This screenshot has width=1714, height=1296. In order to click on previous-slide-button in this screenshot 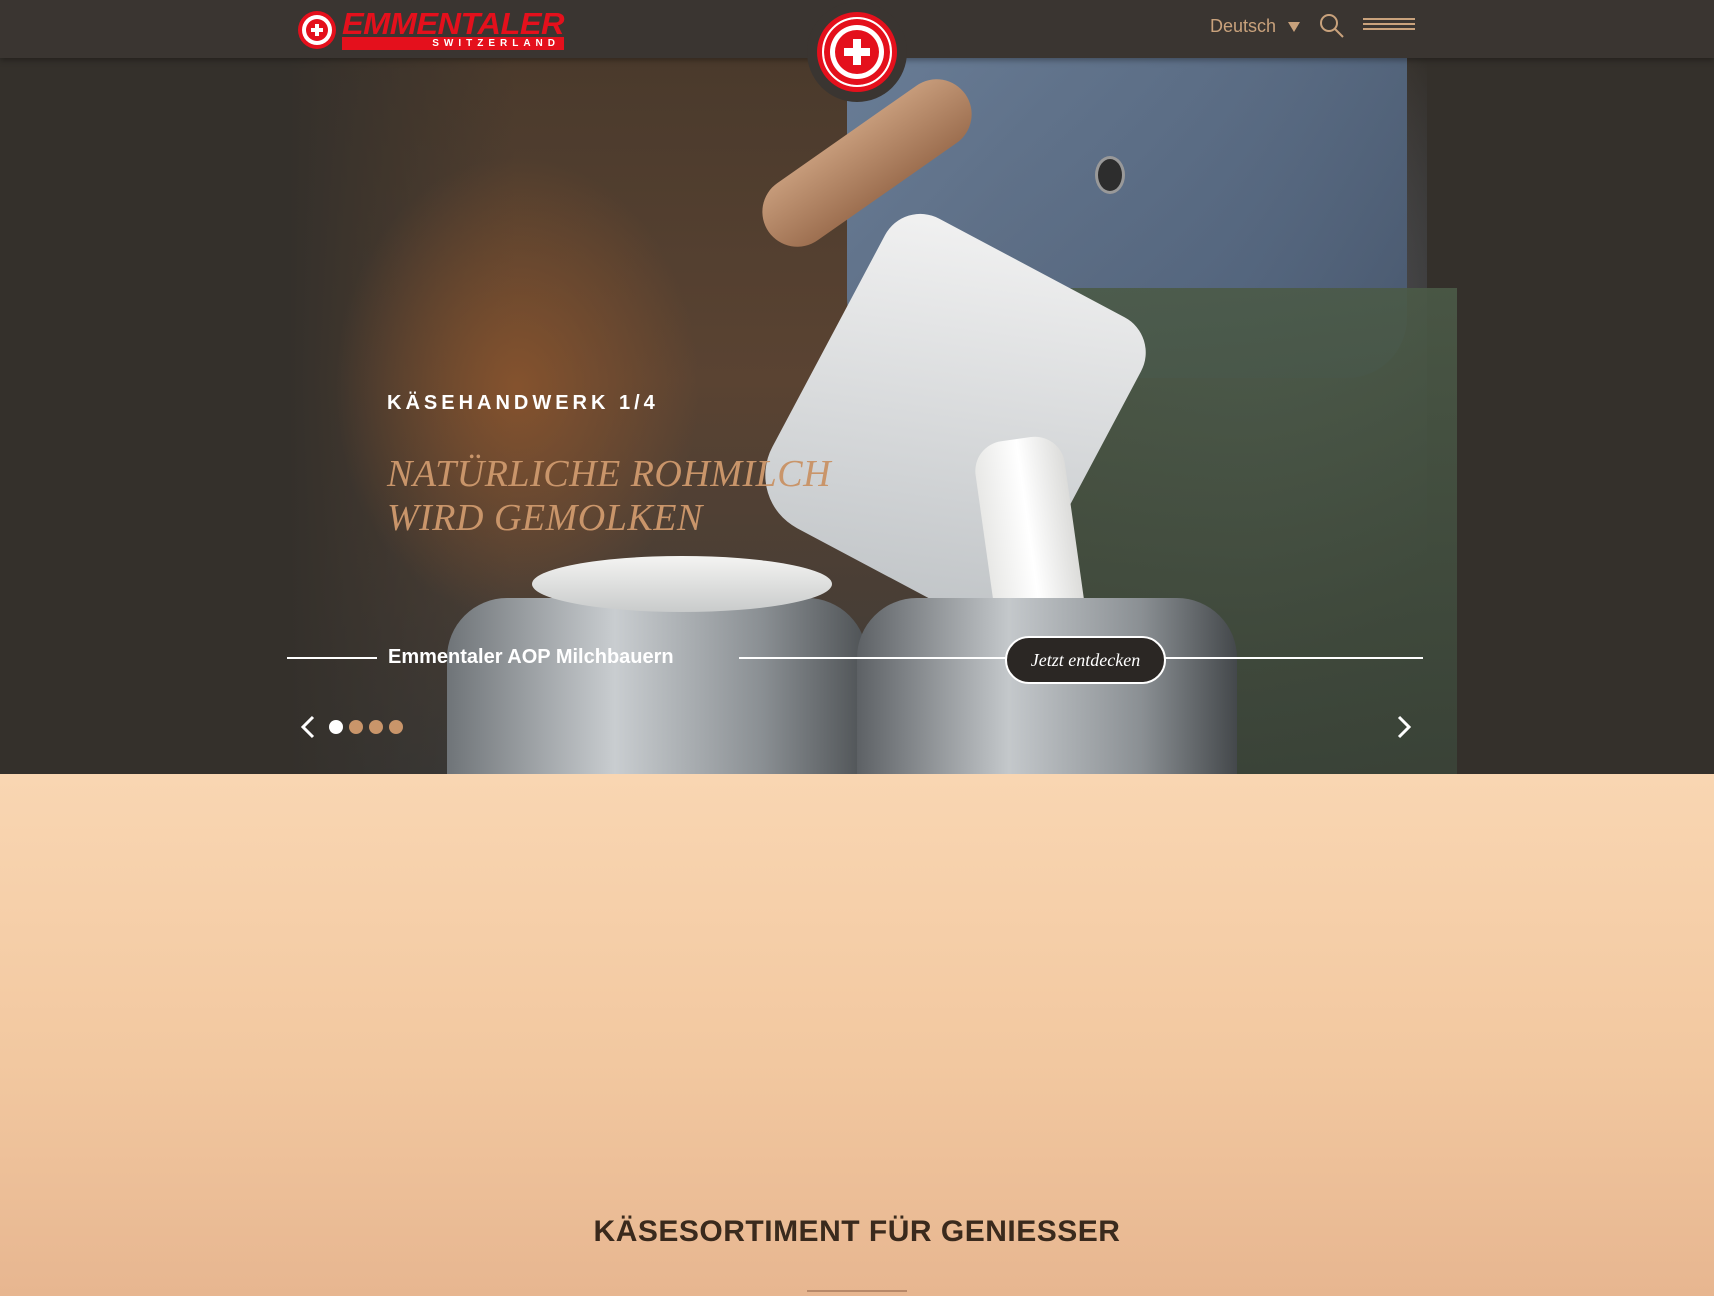, I will do `click(309, 727)`.